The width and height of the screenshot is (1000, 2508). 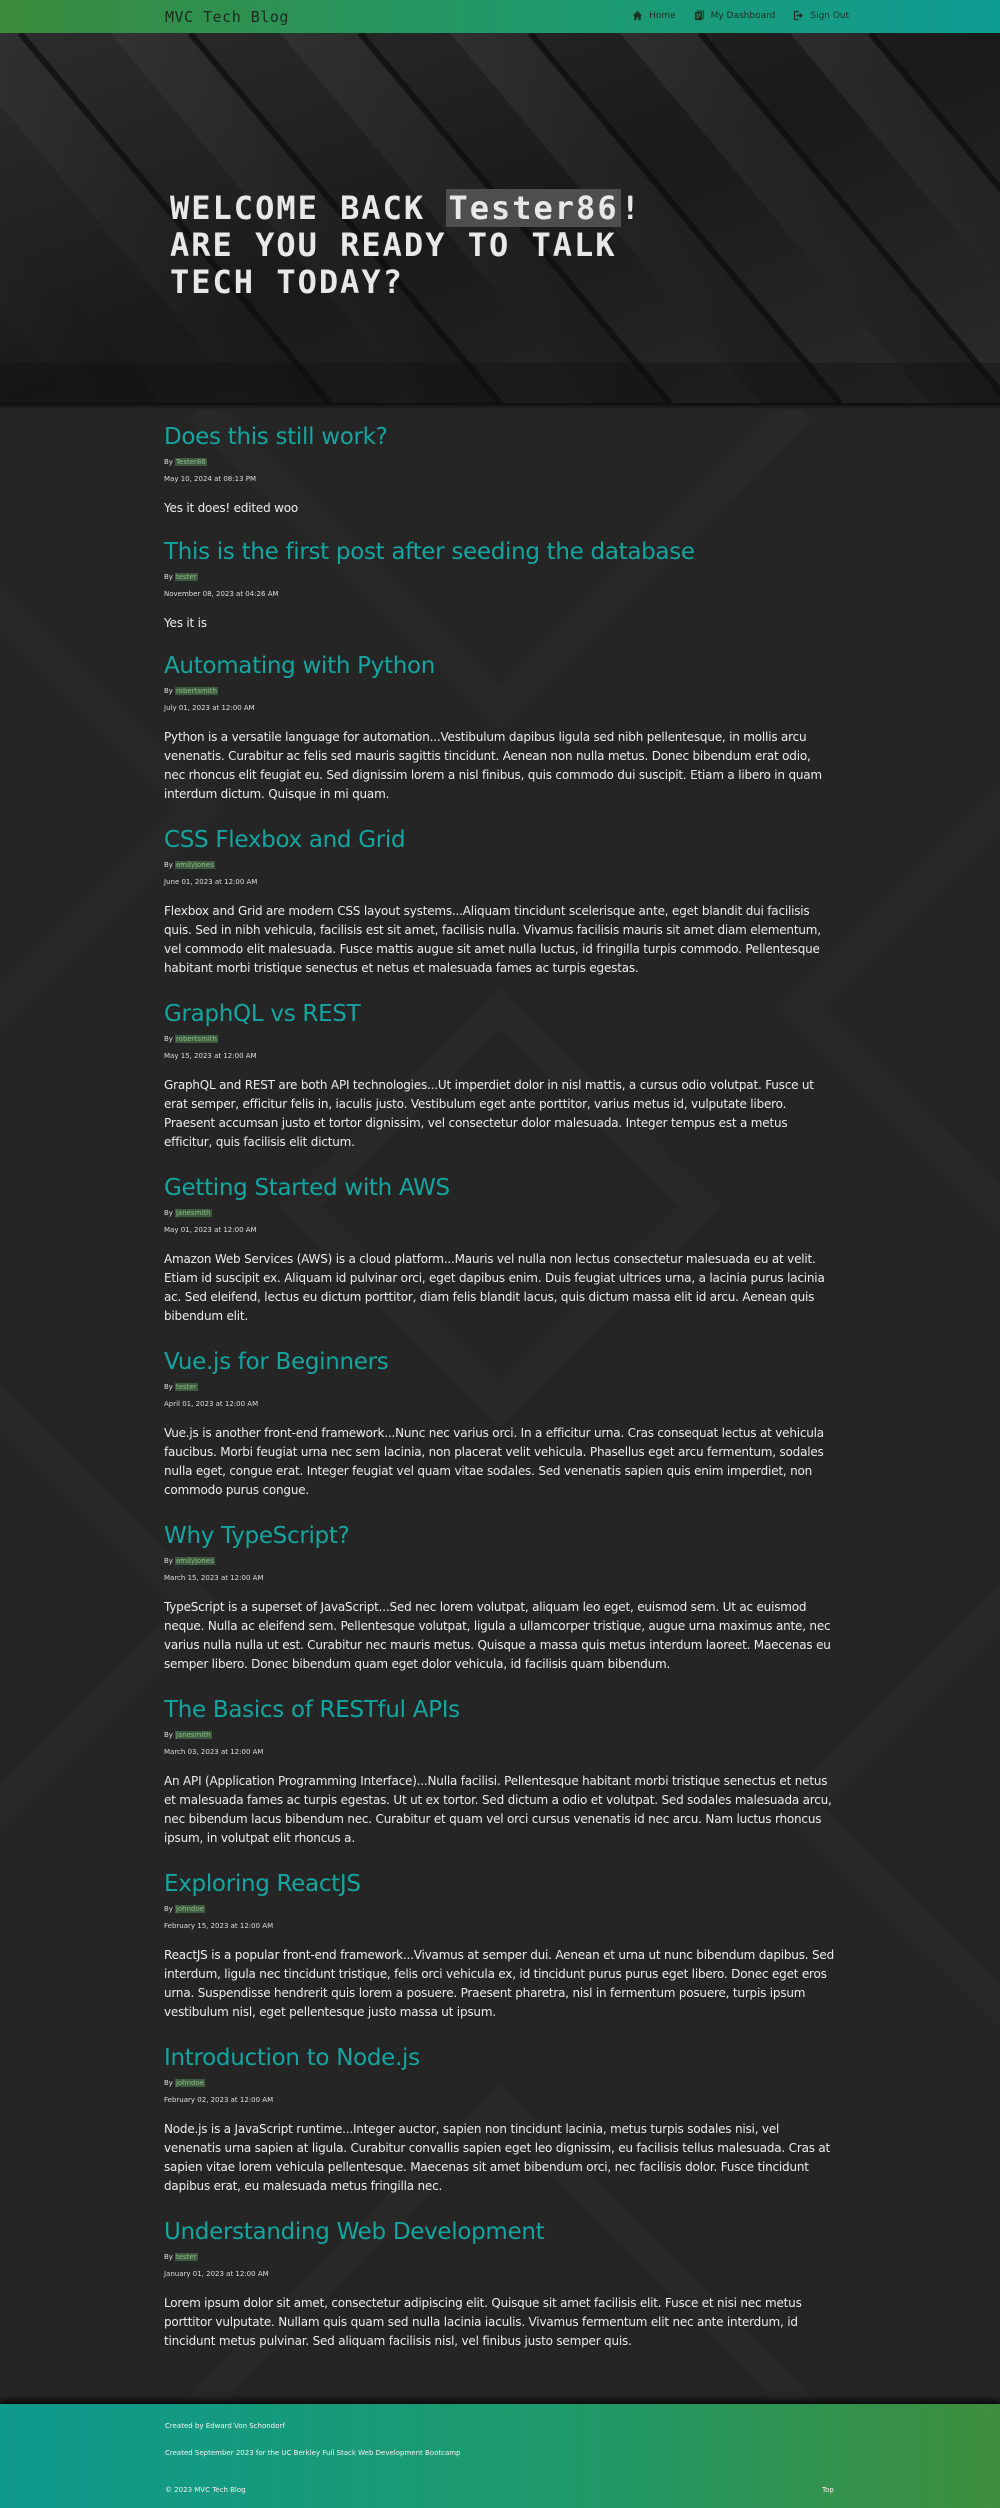 I want to click on post-title: The Basics of RESTful APIs, so click(x=499, y=1710).